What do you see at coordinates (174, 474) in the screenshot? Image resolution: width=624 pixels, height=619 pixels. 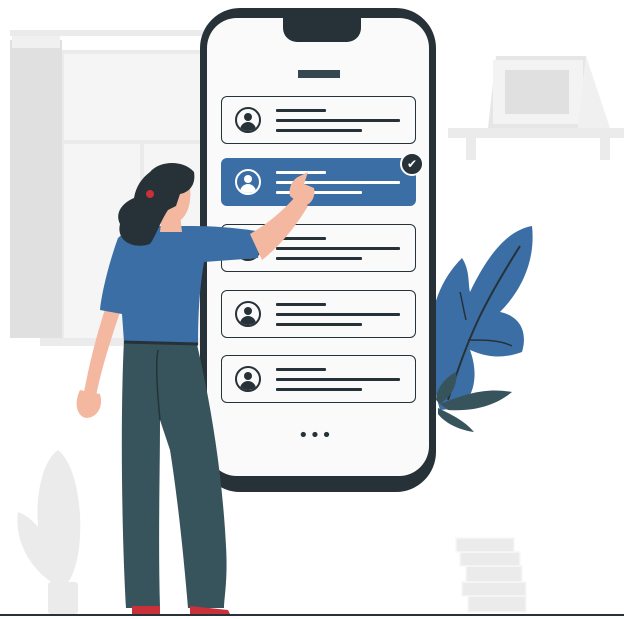 I see `pants` at bounding box center [174, 474].